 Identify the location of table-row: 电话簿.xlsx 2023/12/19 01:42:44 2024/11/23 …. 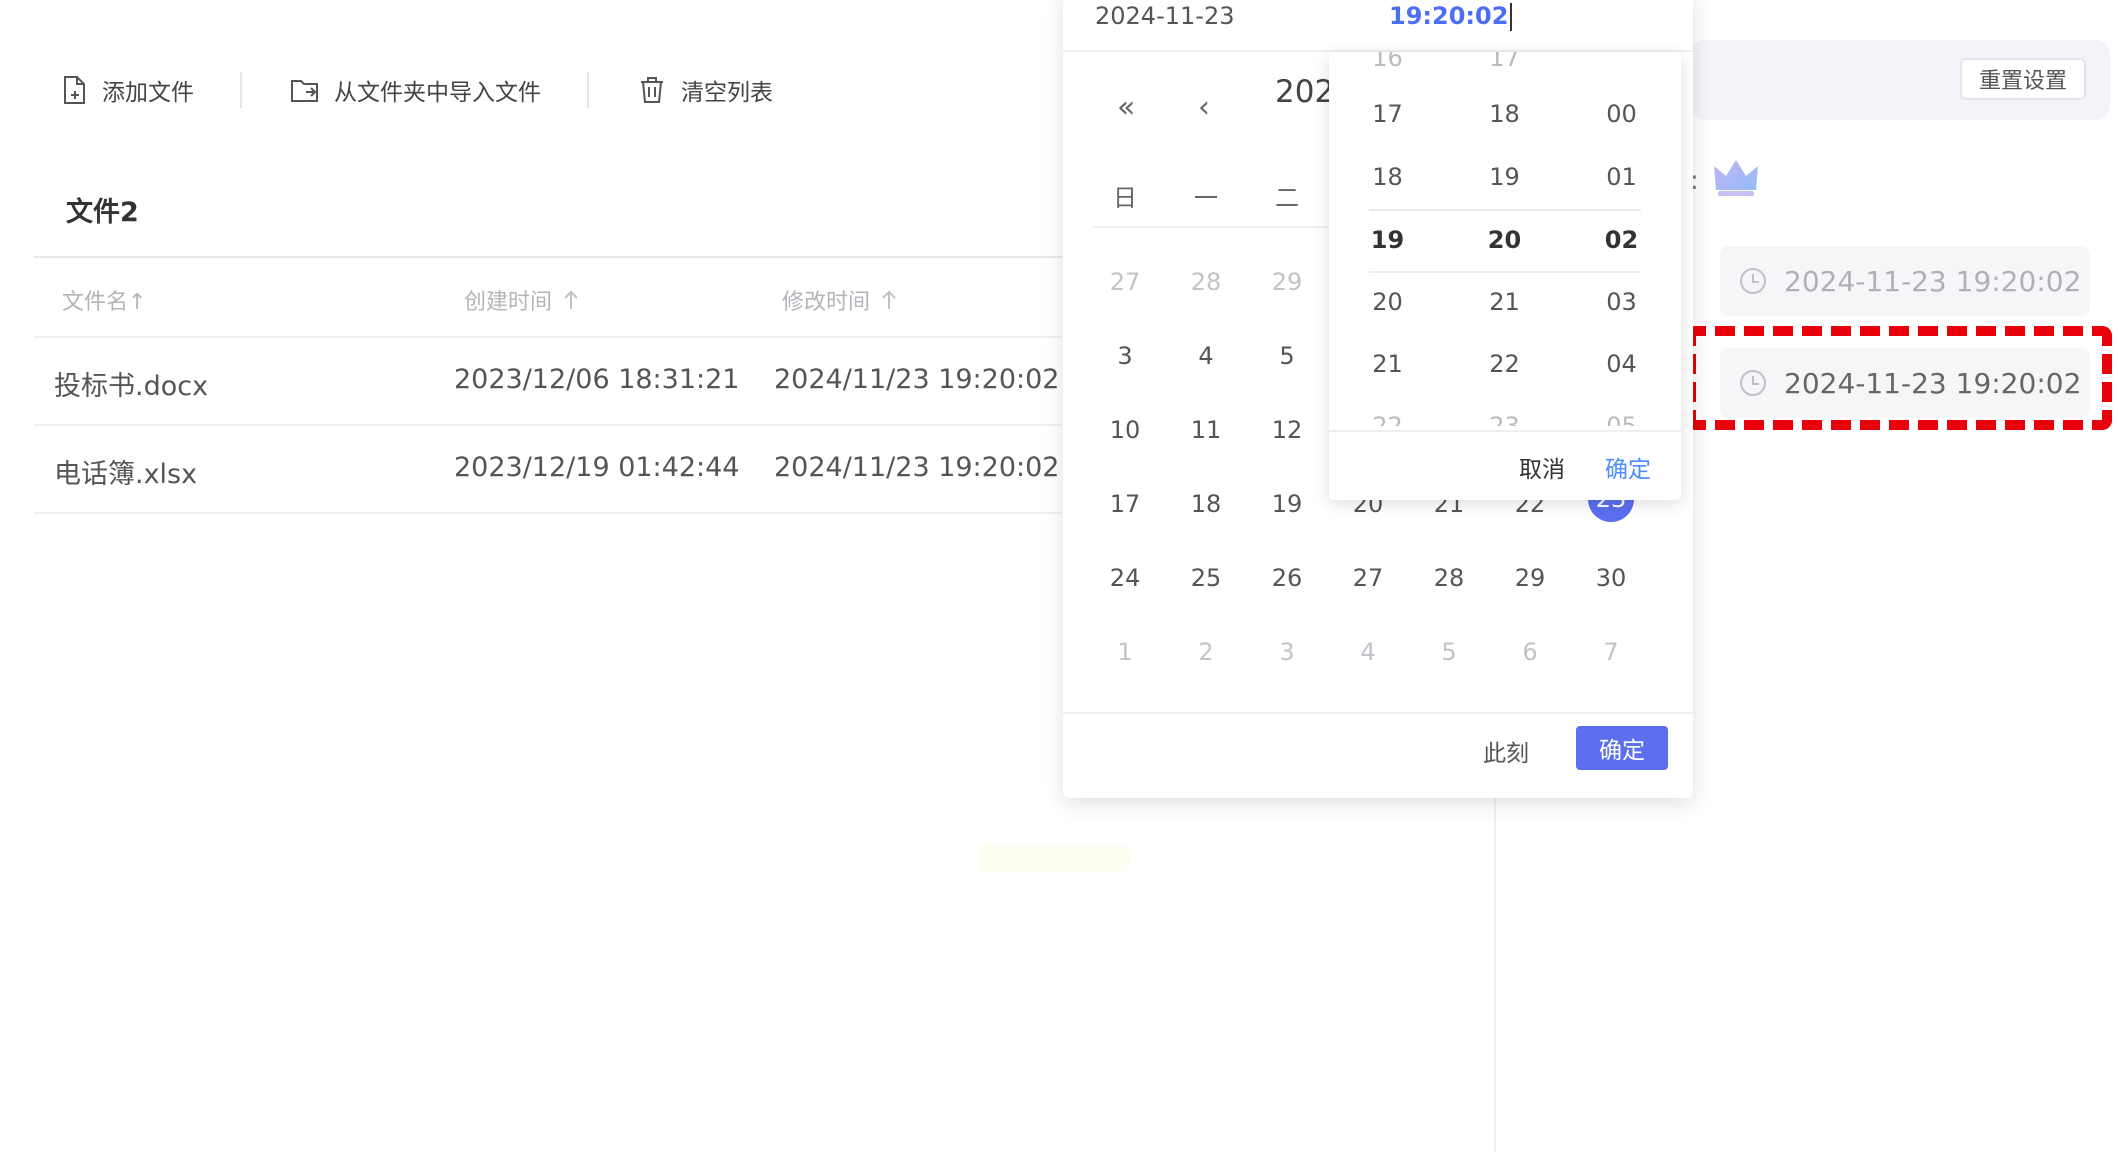
(548, 470).